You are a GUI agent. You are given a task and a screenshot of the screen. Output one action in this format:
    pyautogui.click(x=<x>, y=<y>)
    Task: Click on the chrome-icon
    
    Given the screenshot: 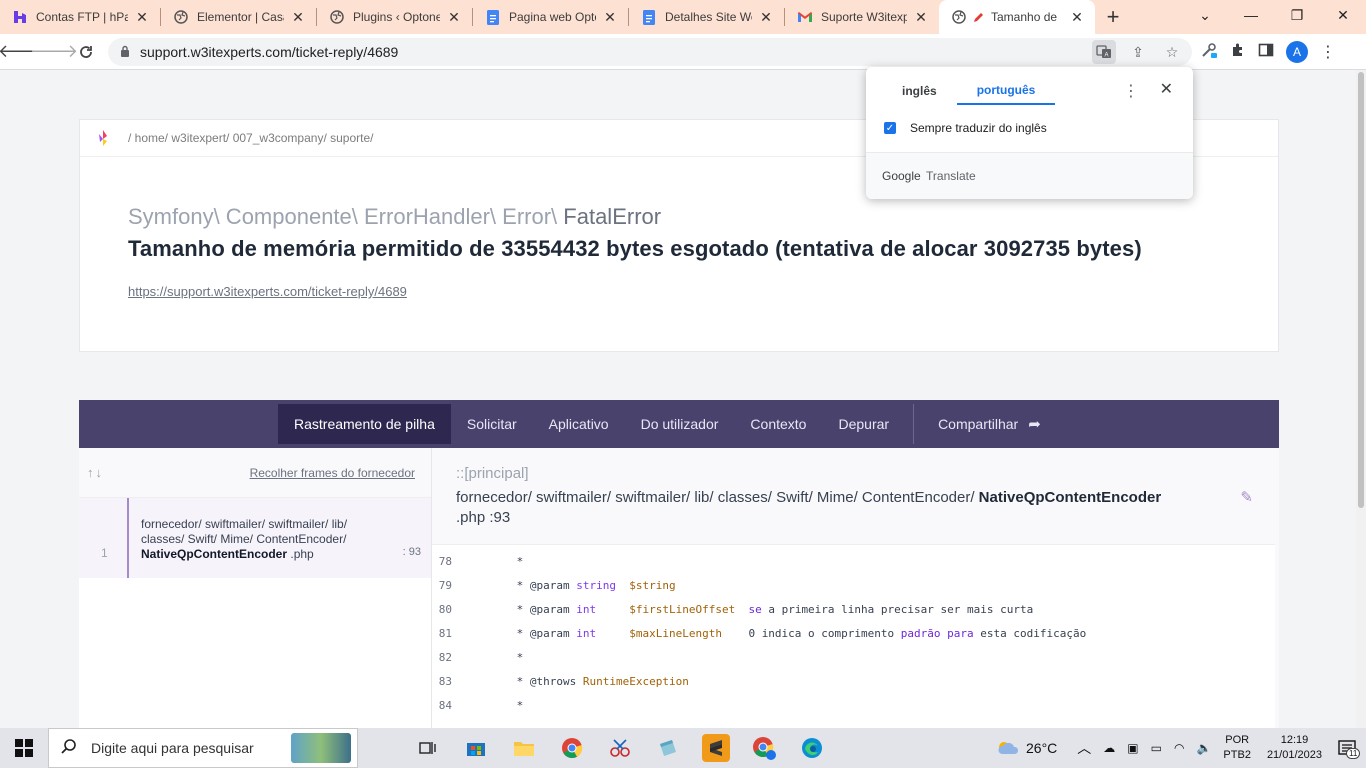 What is the action you would take?
    pyautogui.click(x=572, y=748)
    